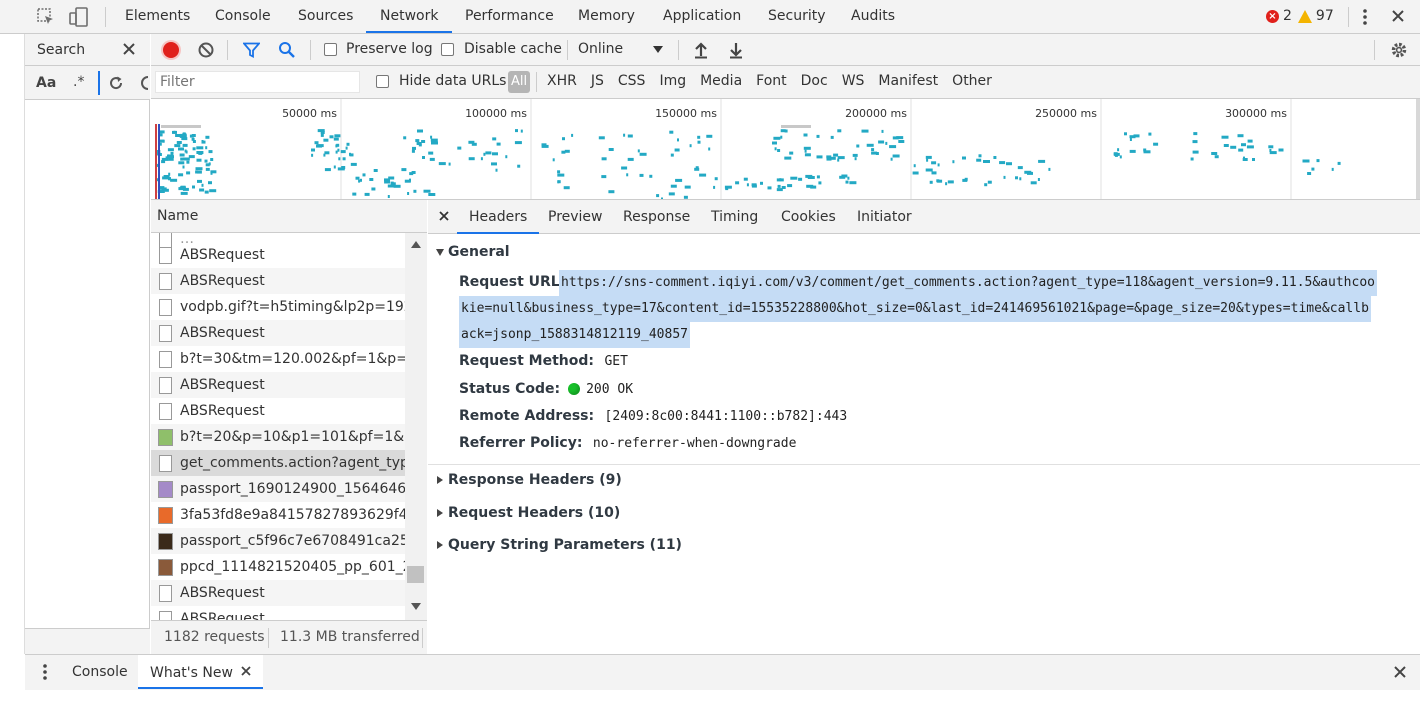  Describe the element at coordinates (672, 81) in the screenshot. I see `filter-type-img: Img` at that location.